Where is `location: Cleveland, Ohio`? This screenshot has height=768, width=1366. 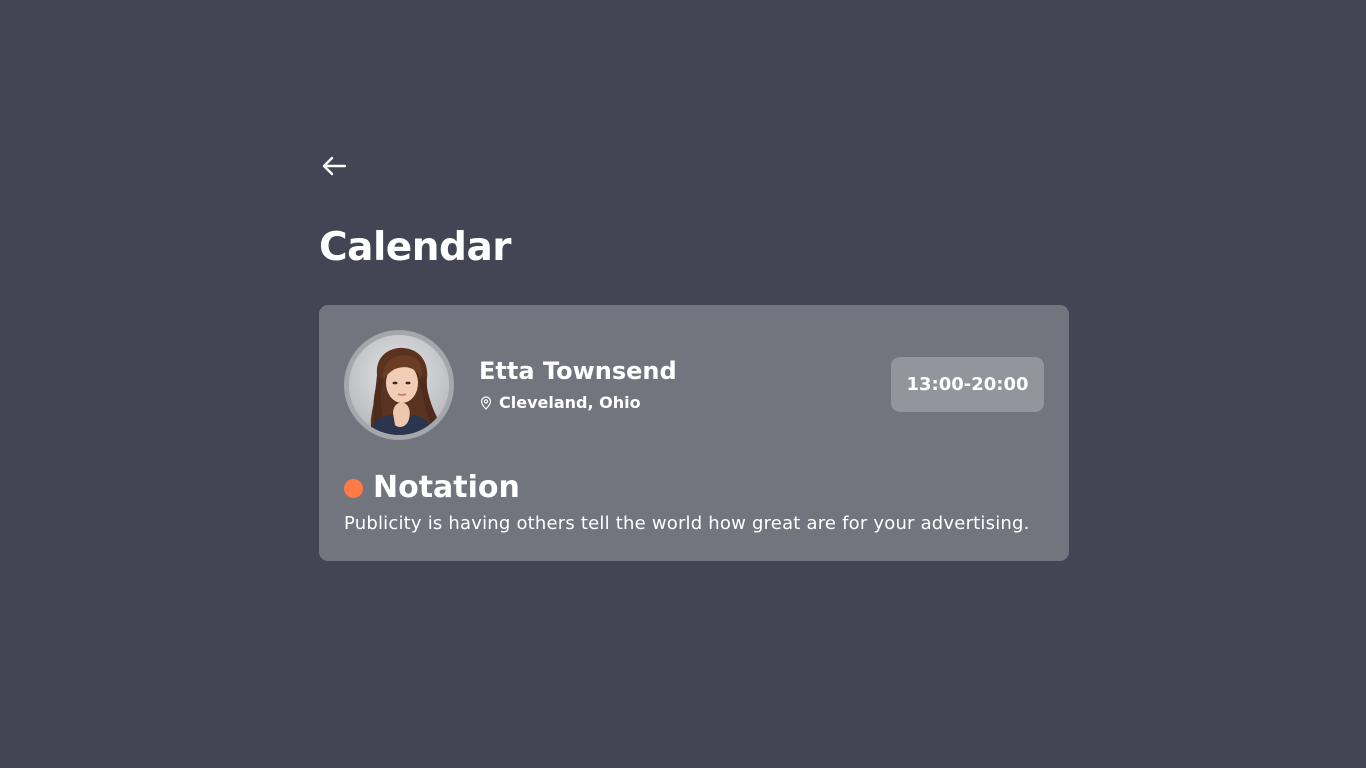 location: Cleveland, Ohio is located at coordinates (560, 403).